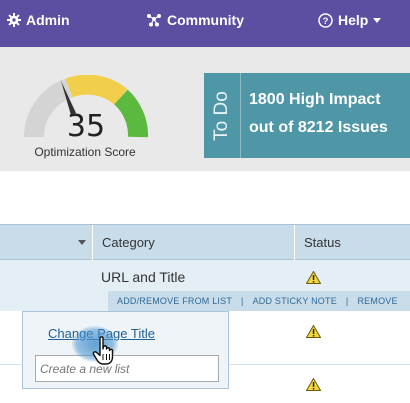 This screenshot has height=403, width=410. Describe the element at coordinates (85, 152) in the screenshot. I see `score-label: Optimization Score` at that location.